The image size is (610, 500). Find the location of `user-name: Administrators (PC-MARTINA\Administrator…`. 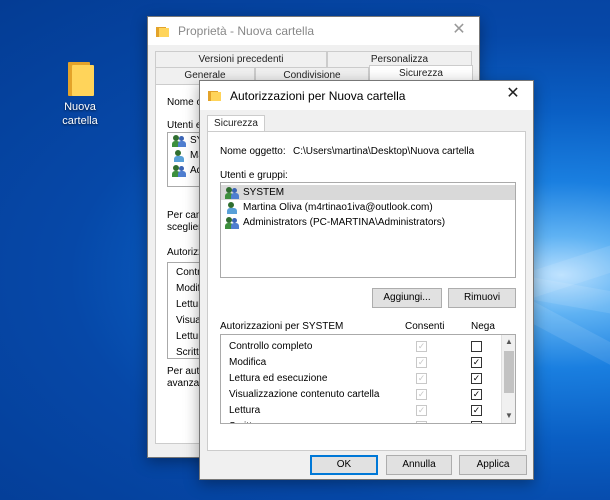

user-name: Administrators (PC-MARTINA\Administrator… is located at coordinates (344, 222).